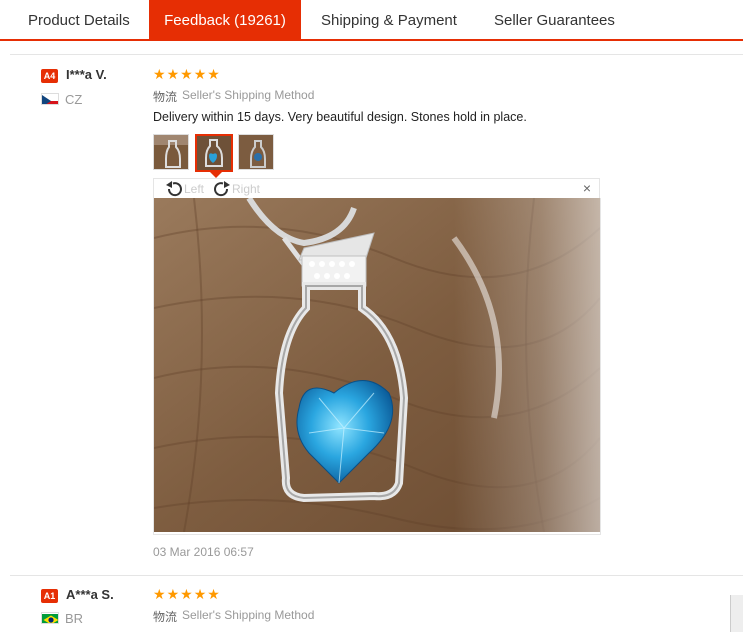 This screenshot has width=743, height=632. What do you see at coordinates (174, 189) in the screenshot?
I see `rotate-left-icon` at bounding box center [174, 189].